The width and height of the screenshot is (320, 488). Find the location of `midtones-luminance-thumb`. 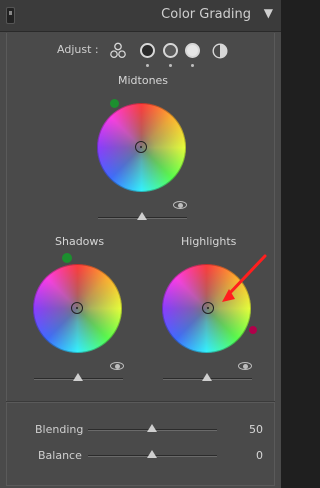

midtones-luminance-thumb is located at coordinates (142, 216).